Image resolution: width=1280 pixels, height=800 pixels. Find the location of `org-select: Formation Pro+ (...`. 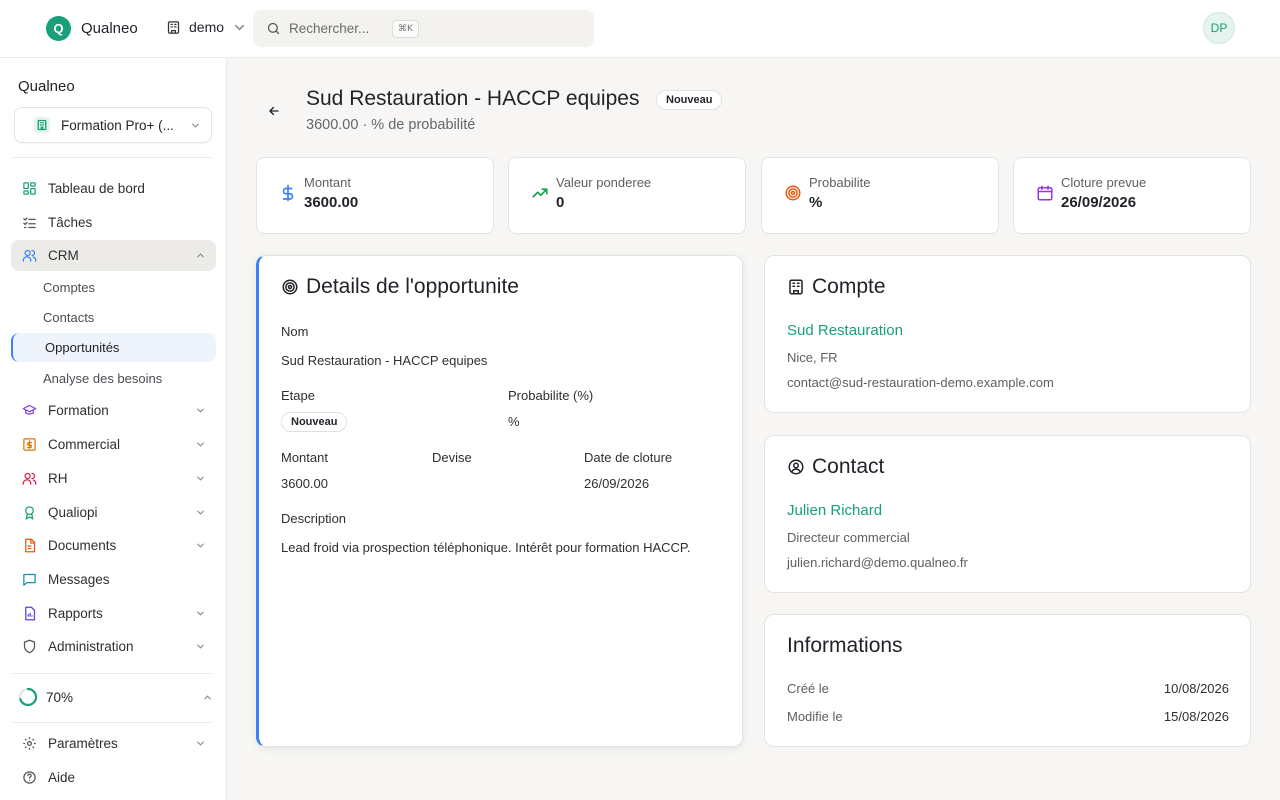

org-select: Formation Pro+ (... is located at coordinates (113, 125).